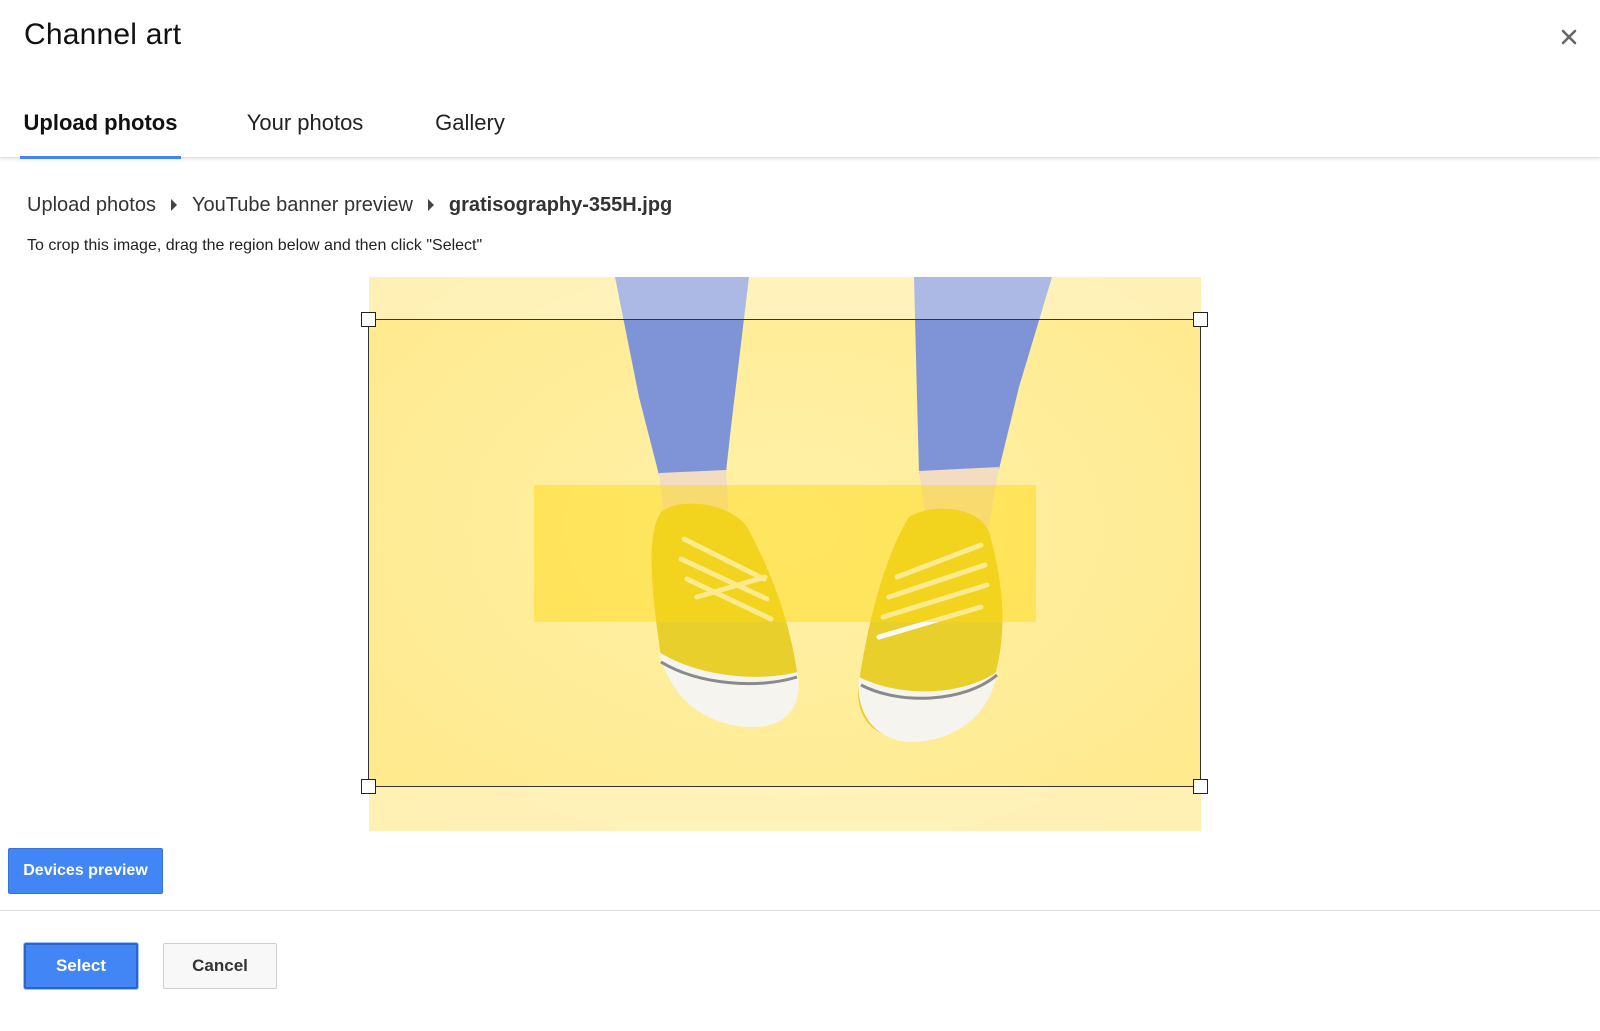  I want to click on breadcrumb-banner-preview: YouTube banner preview, so click(302, 205).